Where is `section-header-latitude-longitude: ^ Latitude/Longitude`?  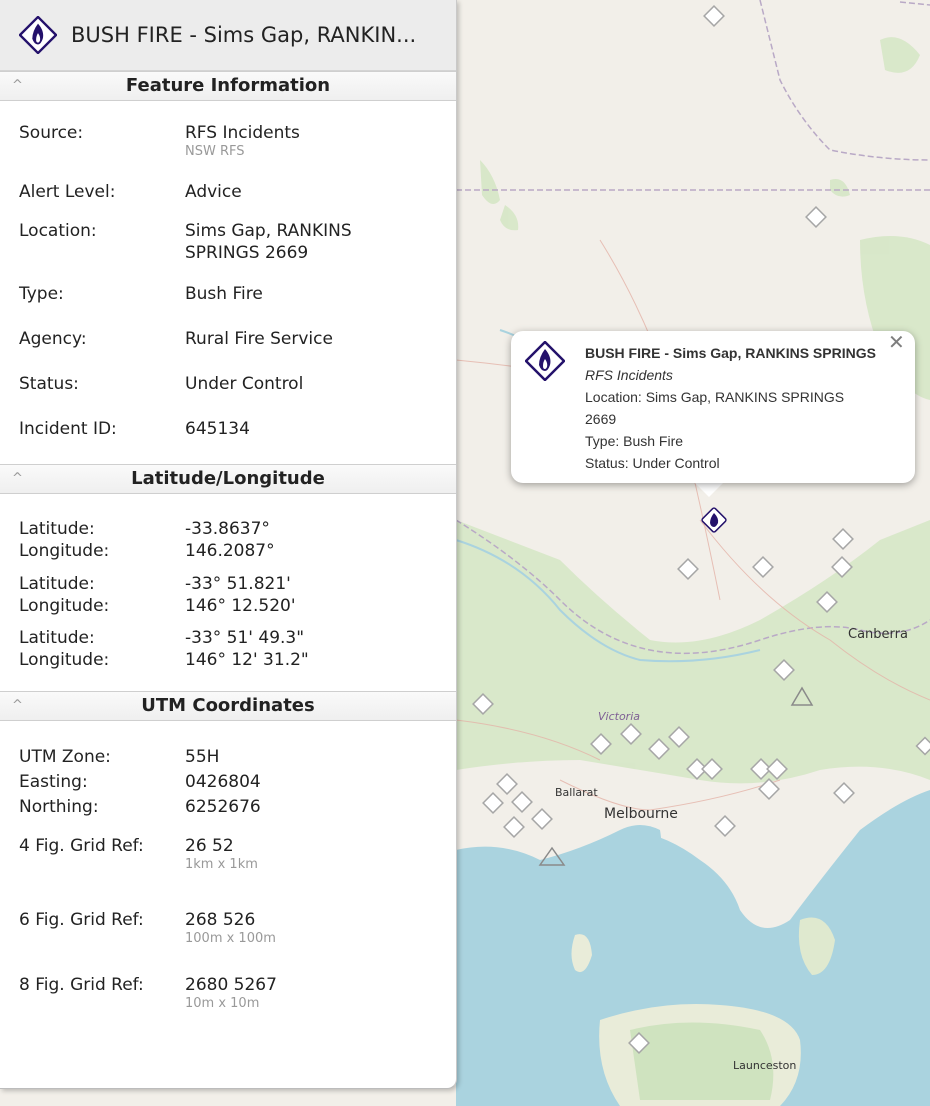
section-header-latitude-longitude: ^ Latitude/Longitude is located at coordinates (228, 479).